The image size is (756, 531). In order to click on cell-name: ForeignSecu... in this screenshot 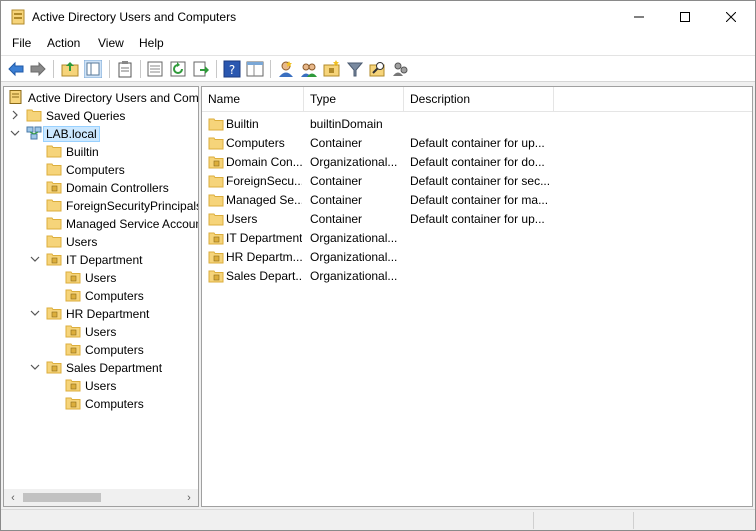, I will do `click(264, 181)`.